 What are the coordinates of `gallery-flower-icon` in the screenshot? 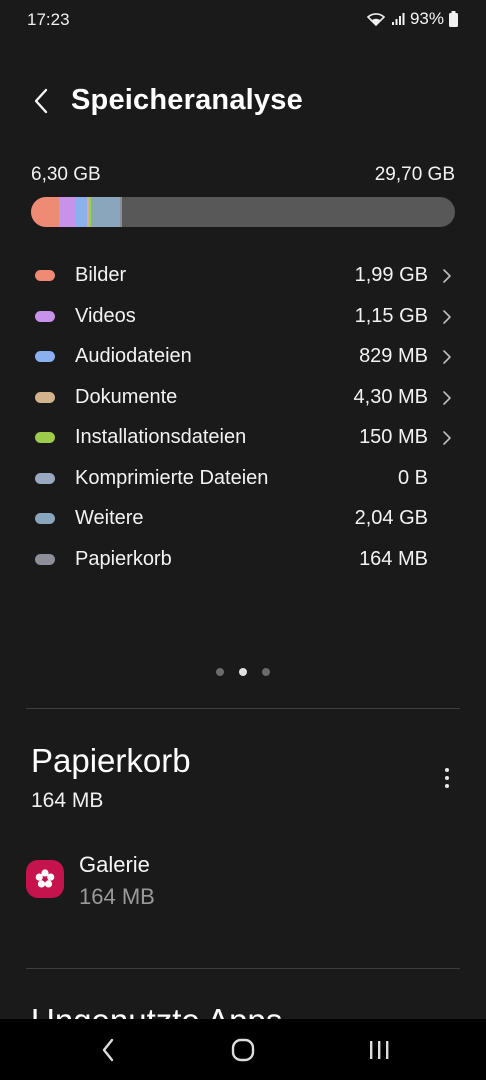 It's located at (45, 879).